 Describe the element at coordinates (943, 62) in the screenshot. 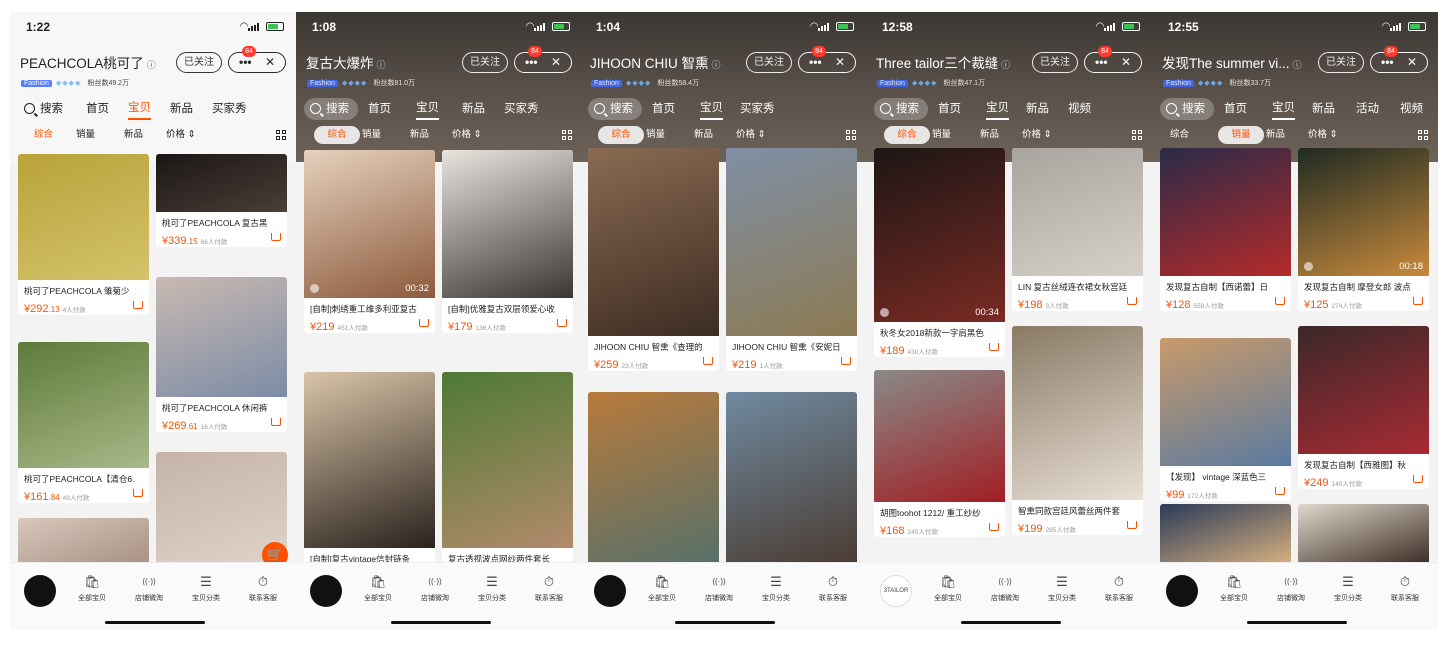

I see `shop-name: Three tailor三个裁缝 ⓘ` at that location.